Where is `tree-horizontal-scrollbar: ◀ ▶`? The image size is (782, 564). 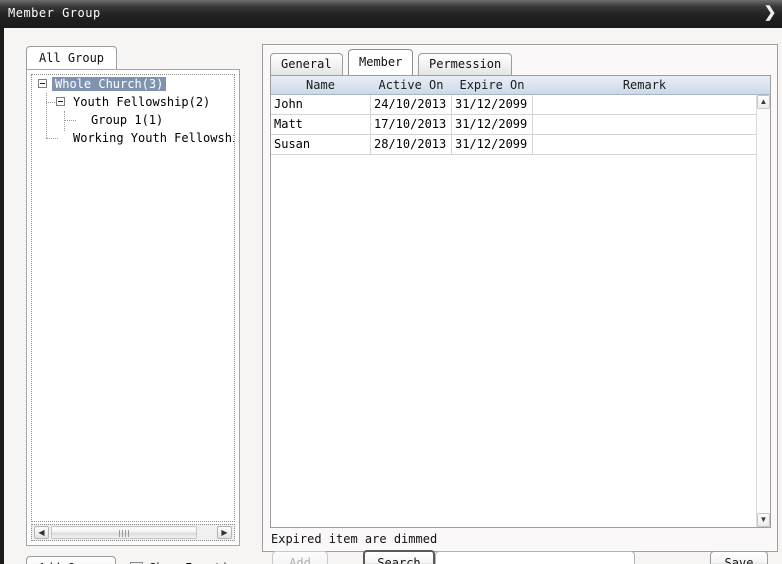
tree-horizontal-scrollbar: ◀ ▶ is located at coordinates (133, 532).